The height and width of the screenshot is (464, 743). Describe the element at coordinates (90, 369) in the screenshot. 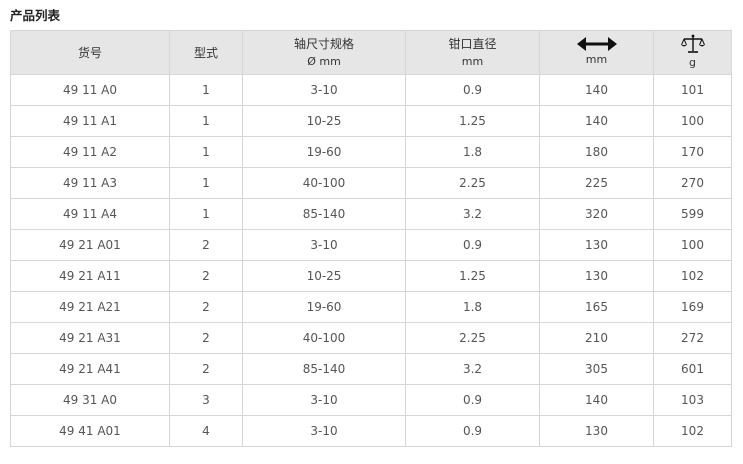

I see `cell-item-number: 49 21 A41` at that location.